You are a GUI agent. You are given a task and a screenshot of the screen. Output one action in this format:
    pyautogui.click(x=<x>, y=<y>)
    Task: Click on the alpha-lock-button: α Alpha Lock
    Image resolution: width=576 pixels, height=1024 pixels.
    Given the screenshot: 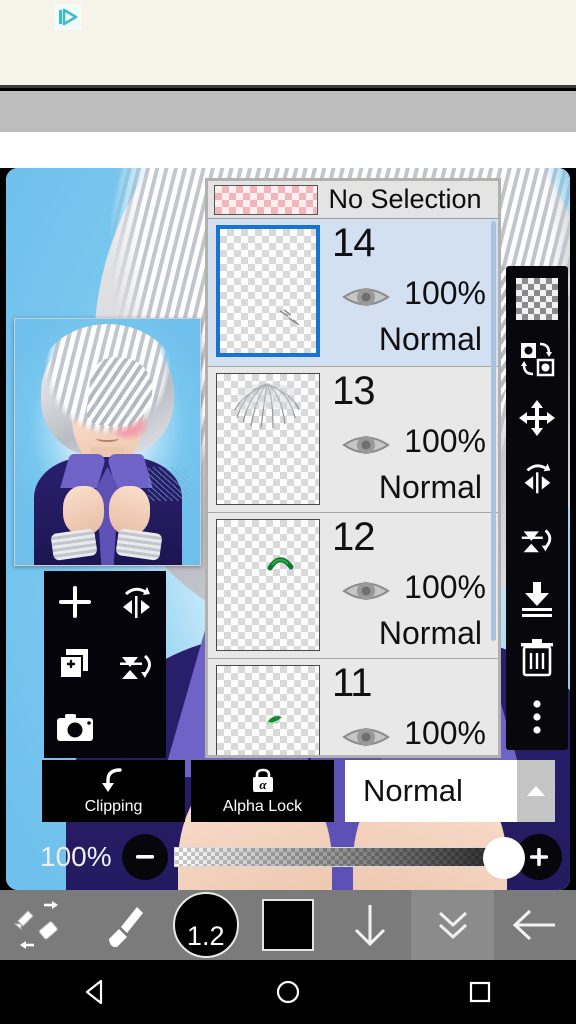 What is the action you would take?
    pyautogui.click(x=262, y=791)
    